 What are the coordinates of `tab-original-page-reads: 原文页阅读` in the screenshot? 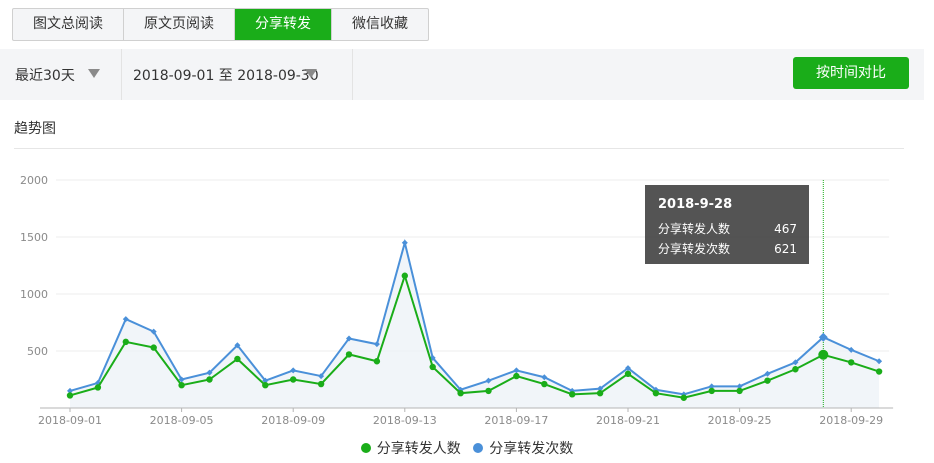 It's located at (179, 24).